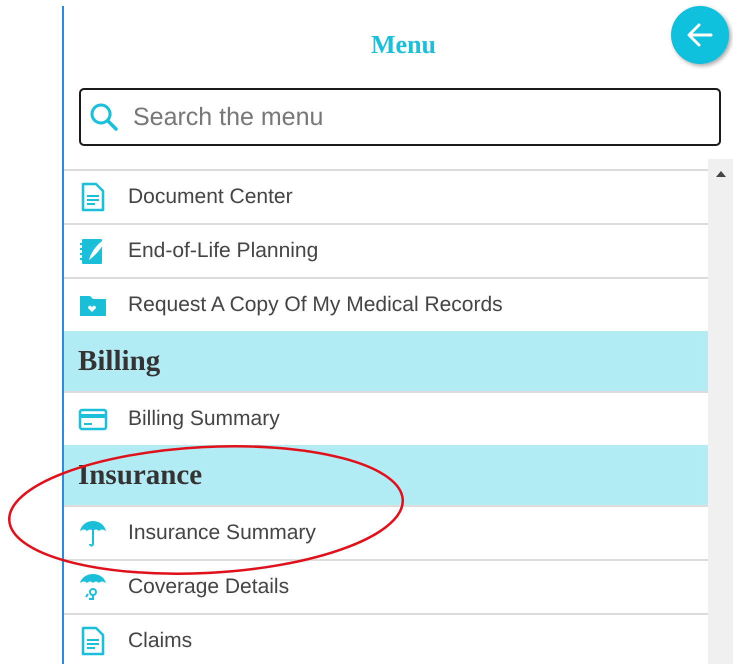 This screenshot has width=733, height=664. I want to click on menu-item: Insurance Summary, so click(386, 532).